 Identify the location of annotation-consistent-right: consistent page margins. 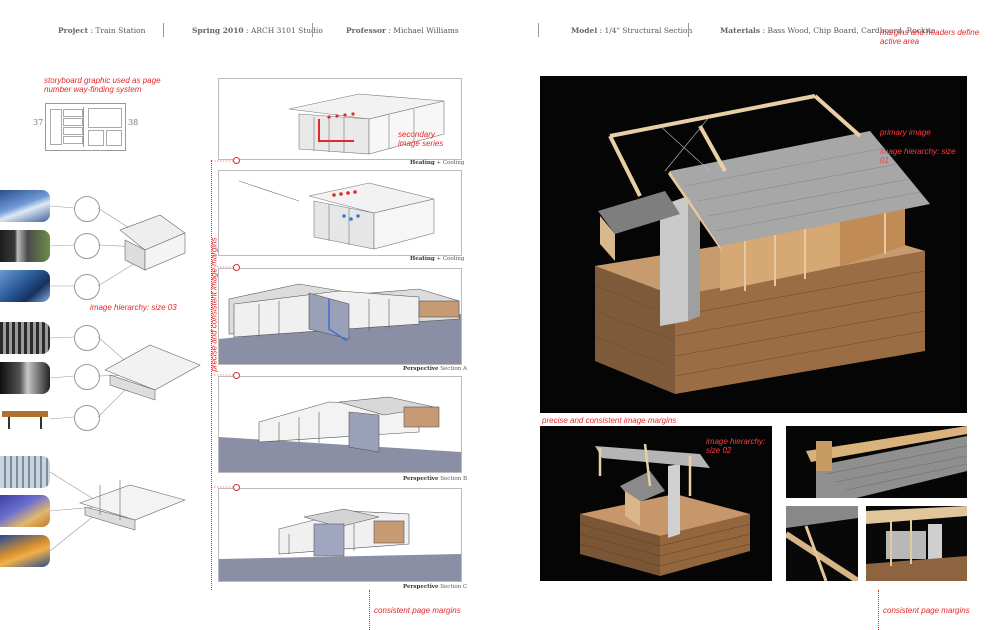
(926, 610).